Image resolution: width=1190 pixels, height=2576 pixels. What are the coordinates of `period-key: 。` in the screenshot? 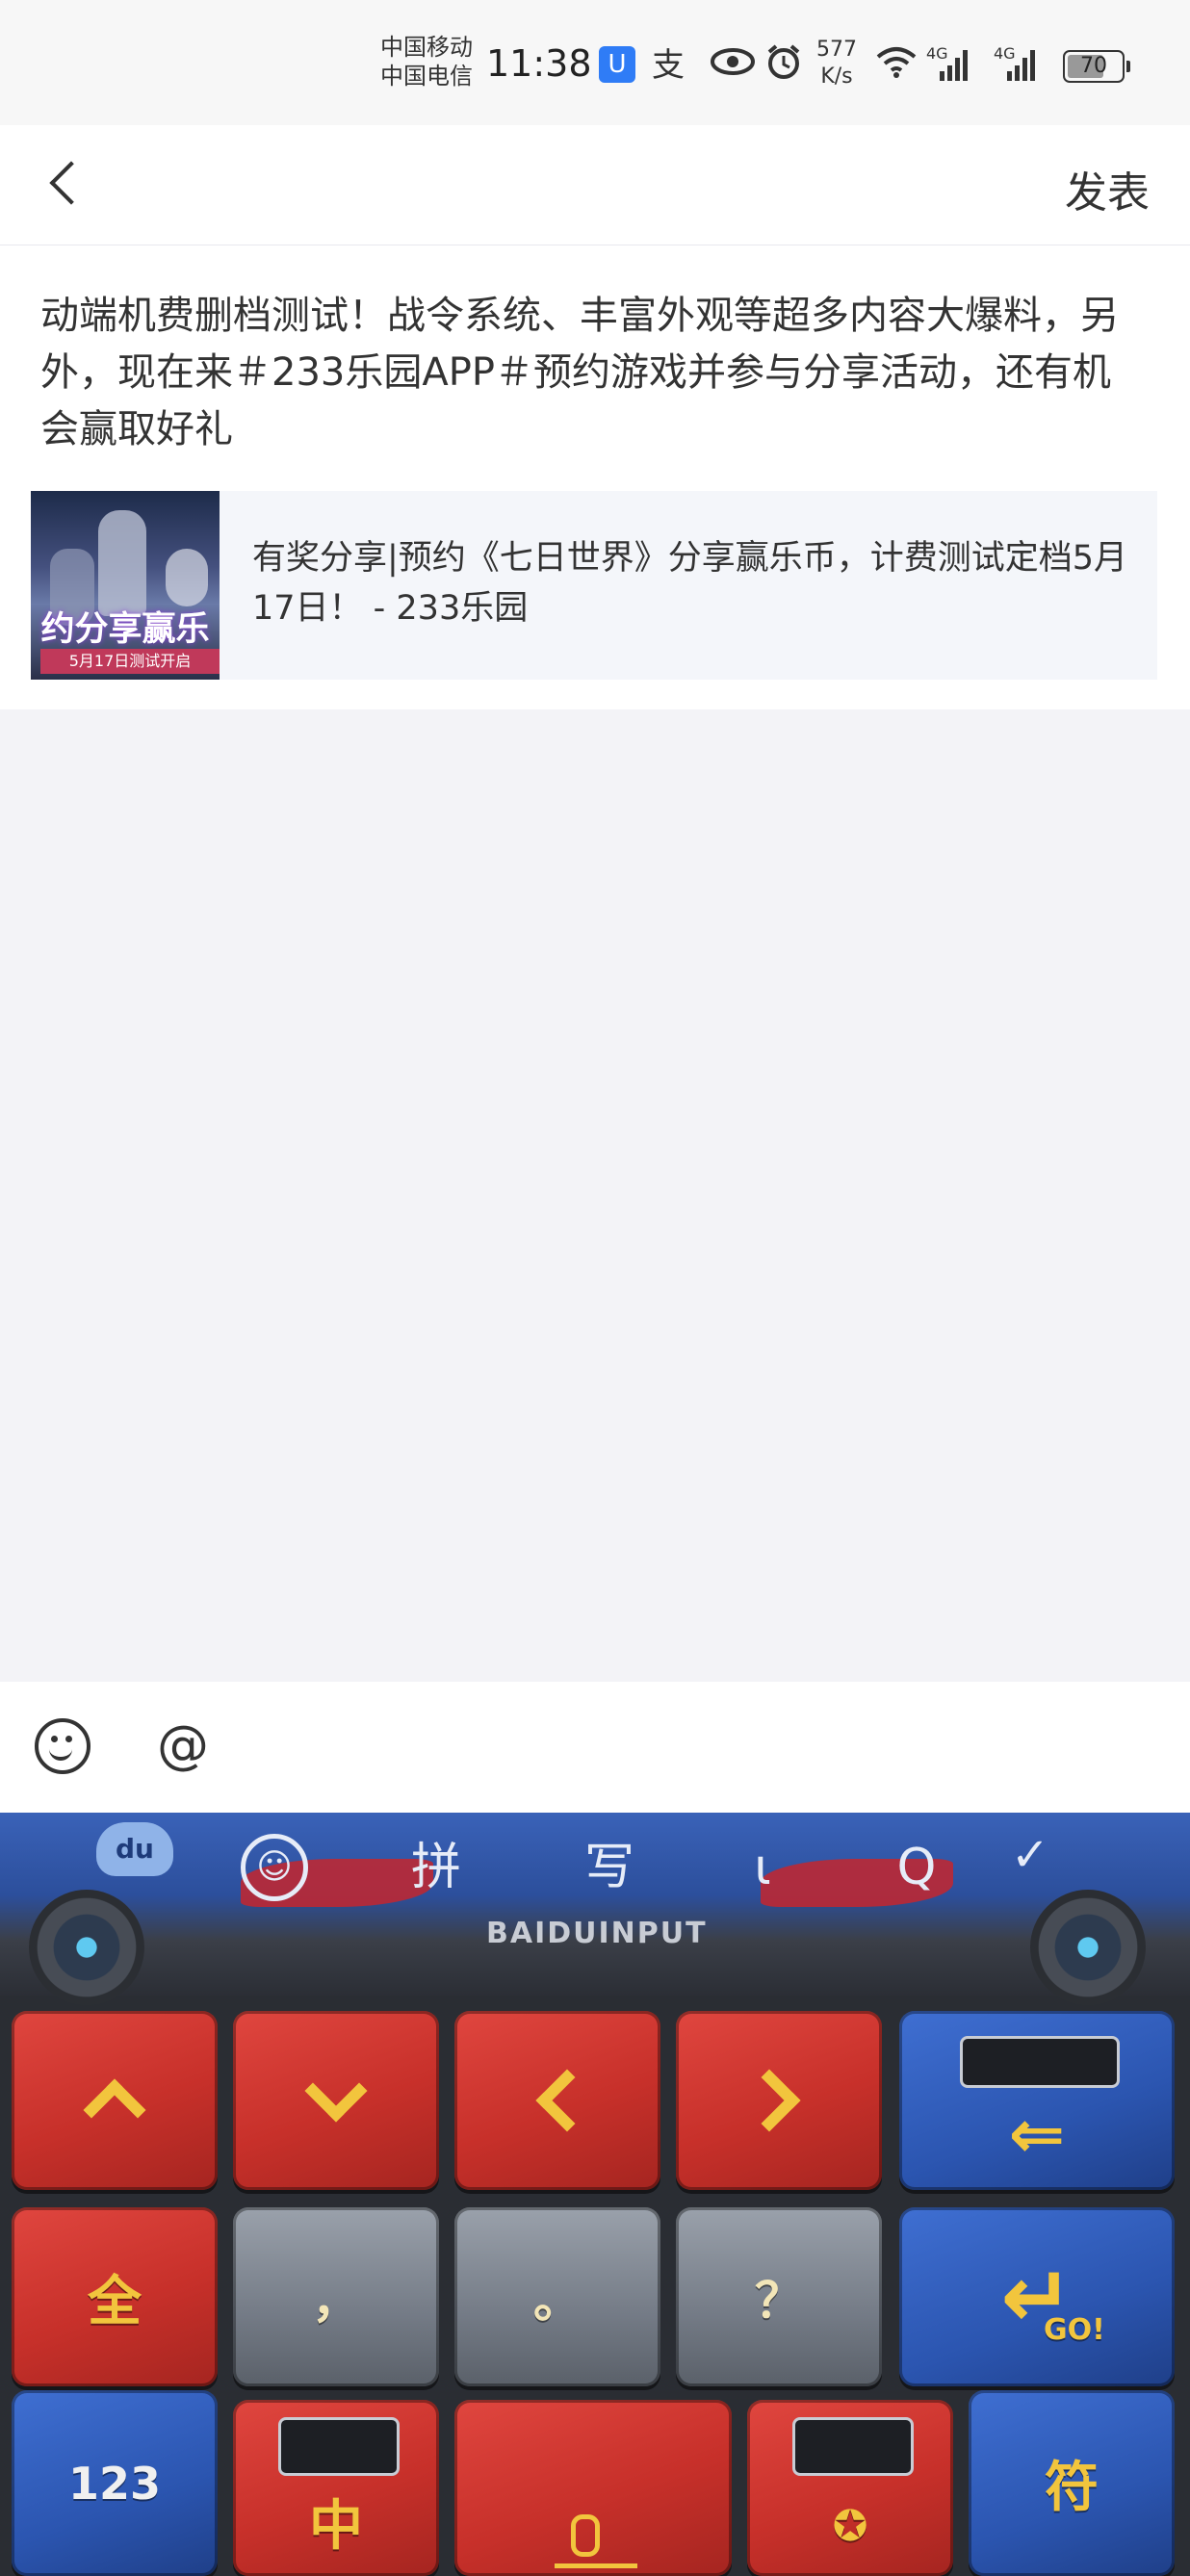 It's located at (557, 2297).